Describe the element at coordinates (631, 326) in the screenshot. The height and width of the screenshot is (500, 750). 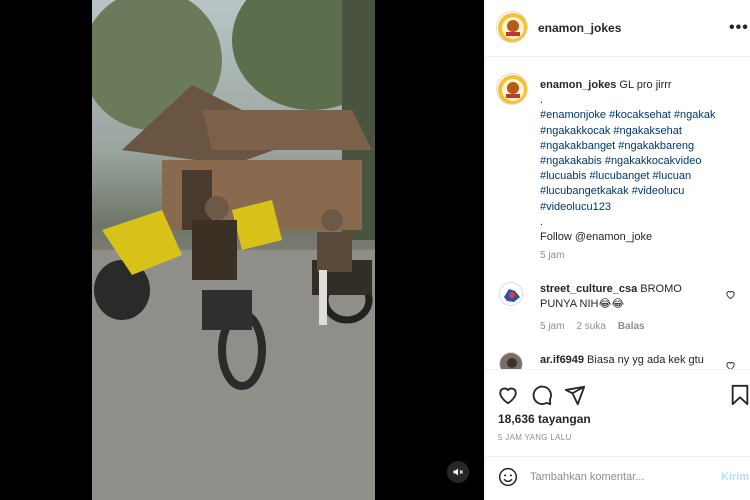
I see `reply-button: Balas` at that location.